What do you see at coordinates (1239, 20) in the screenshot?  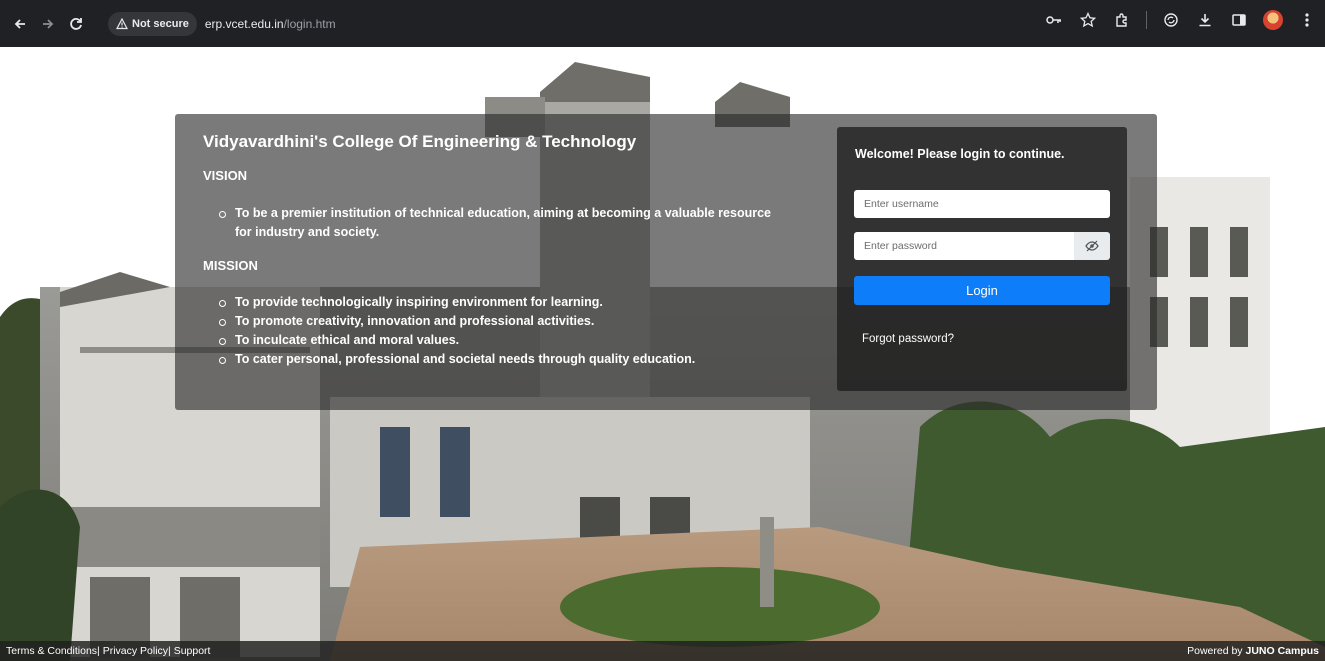 I see `sidepanel-icon` at bounding box center [1239, 20].